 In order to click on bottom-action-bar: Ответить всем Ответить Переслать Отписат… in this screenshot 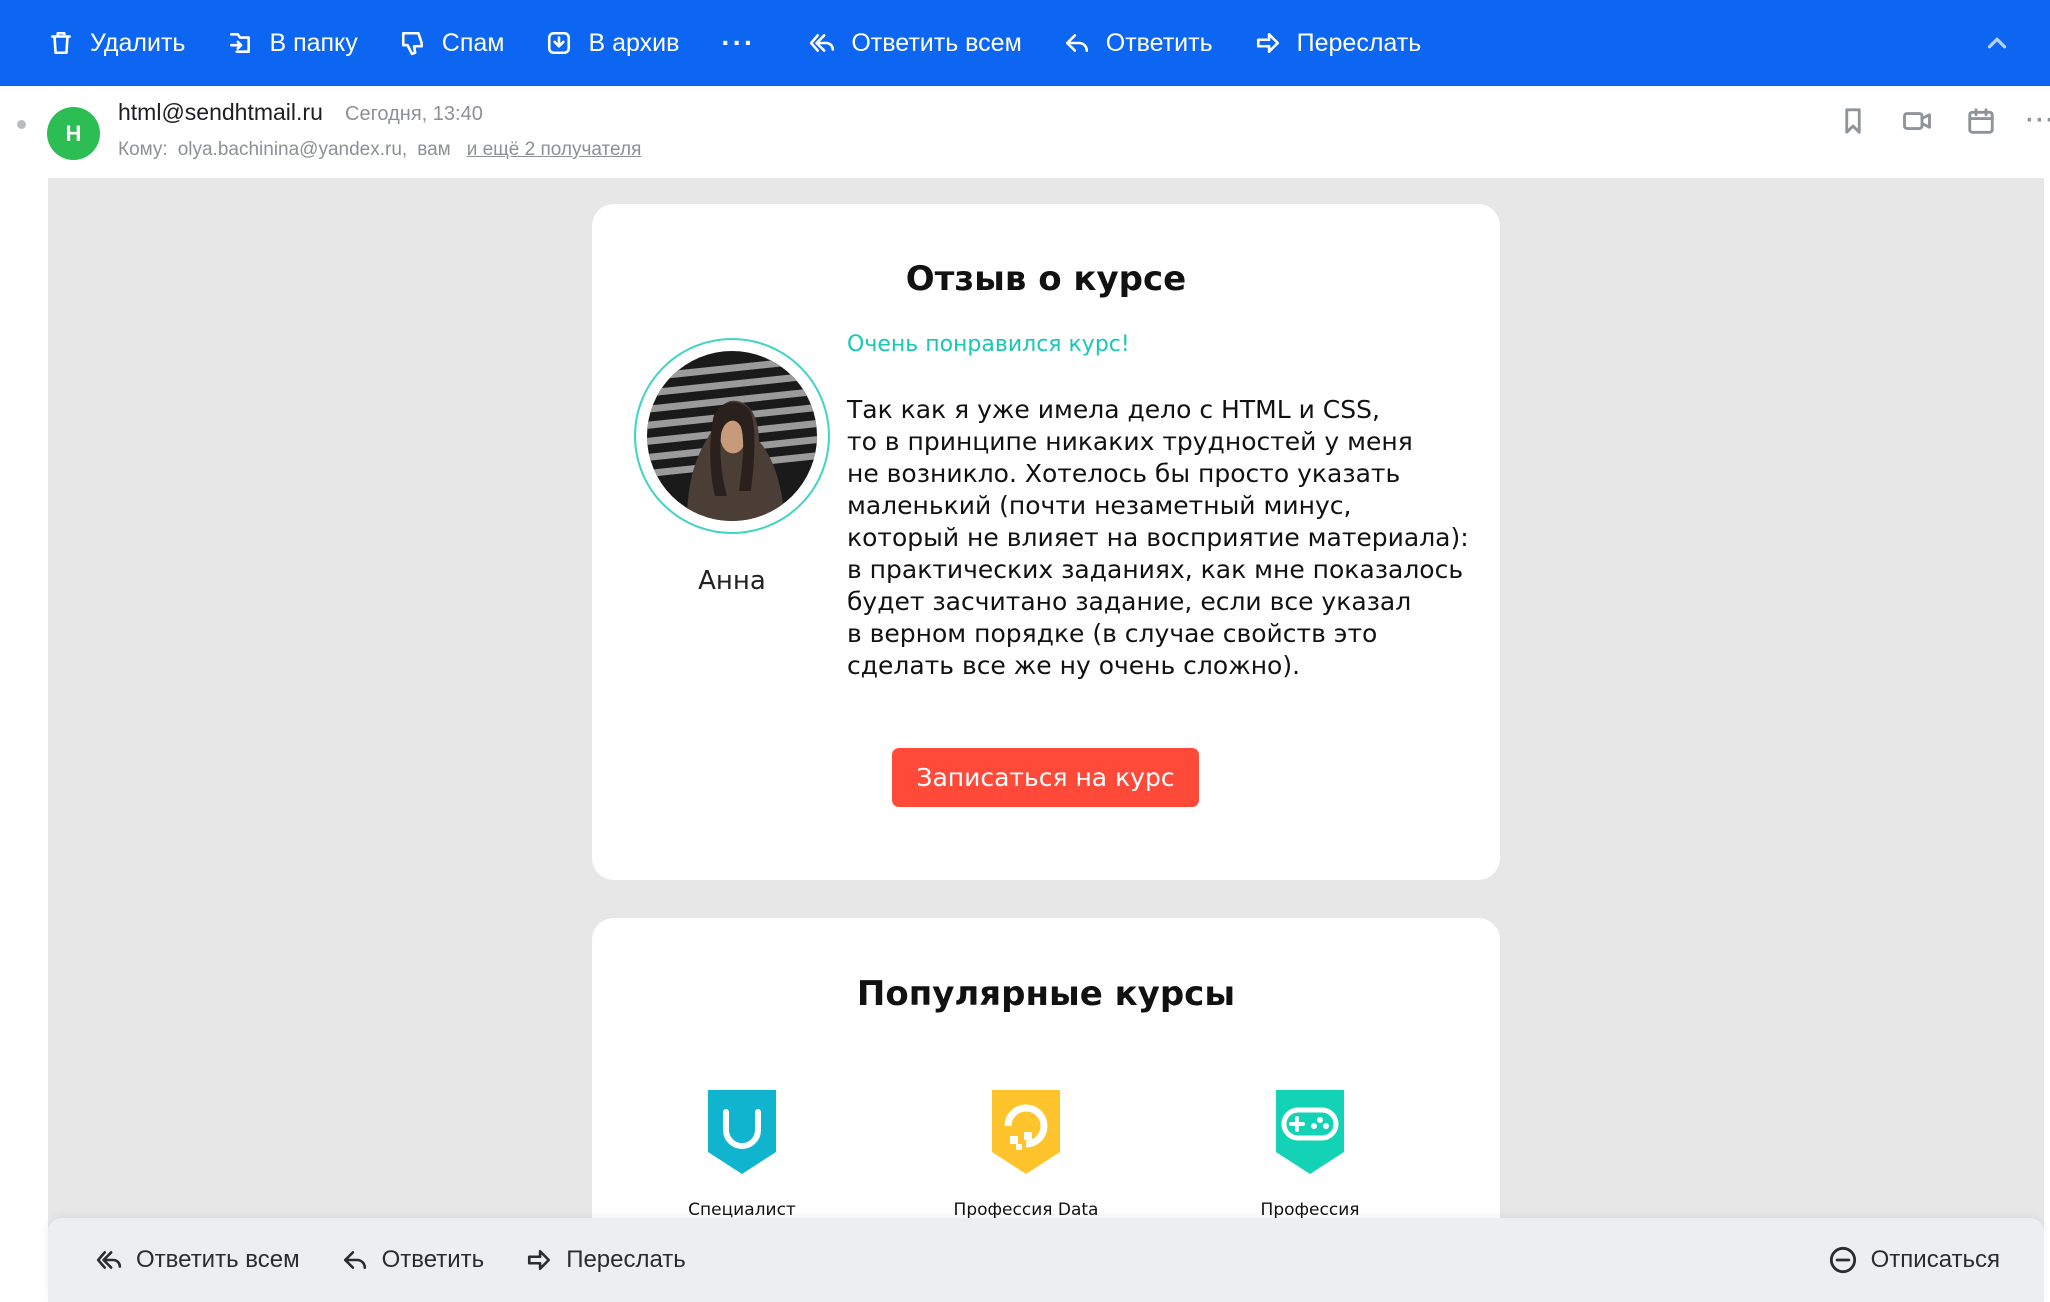, I will do `click(1046, 1260)`.